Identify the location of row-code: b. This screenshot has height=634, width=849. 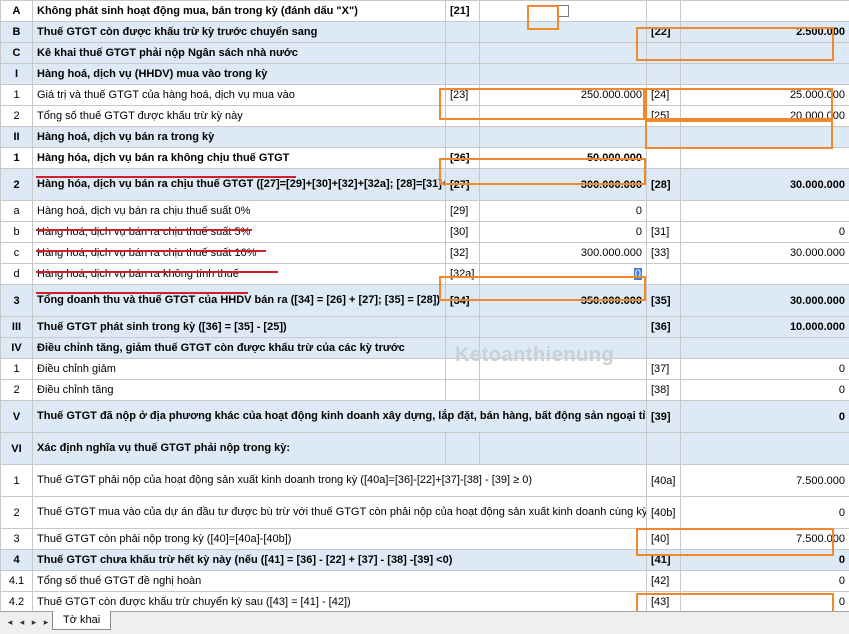
(17, 232).